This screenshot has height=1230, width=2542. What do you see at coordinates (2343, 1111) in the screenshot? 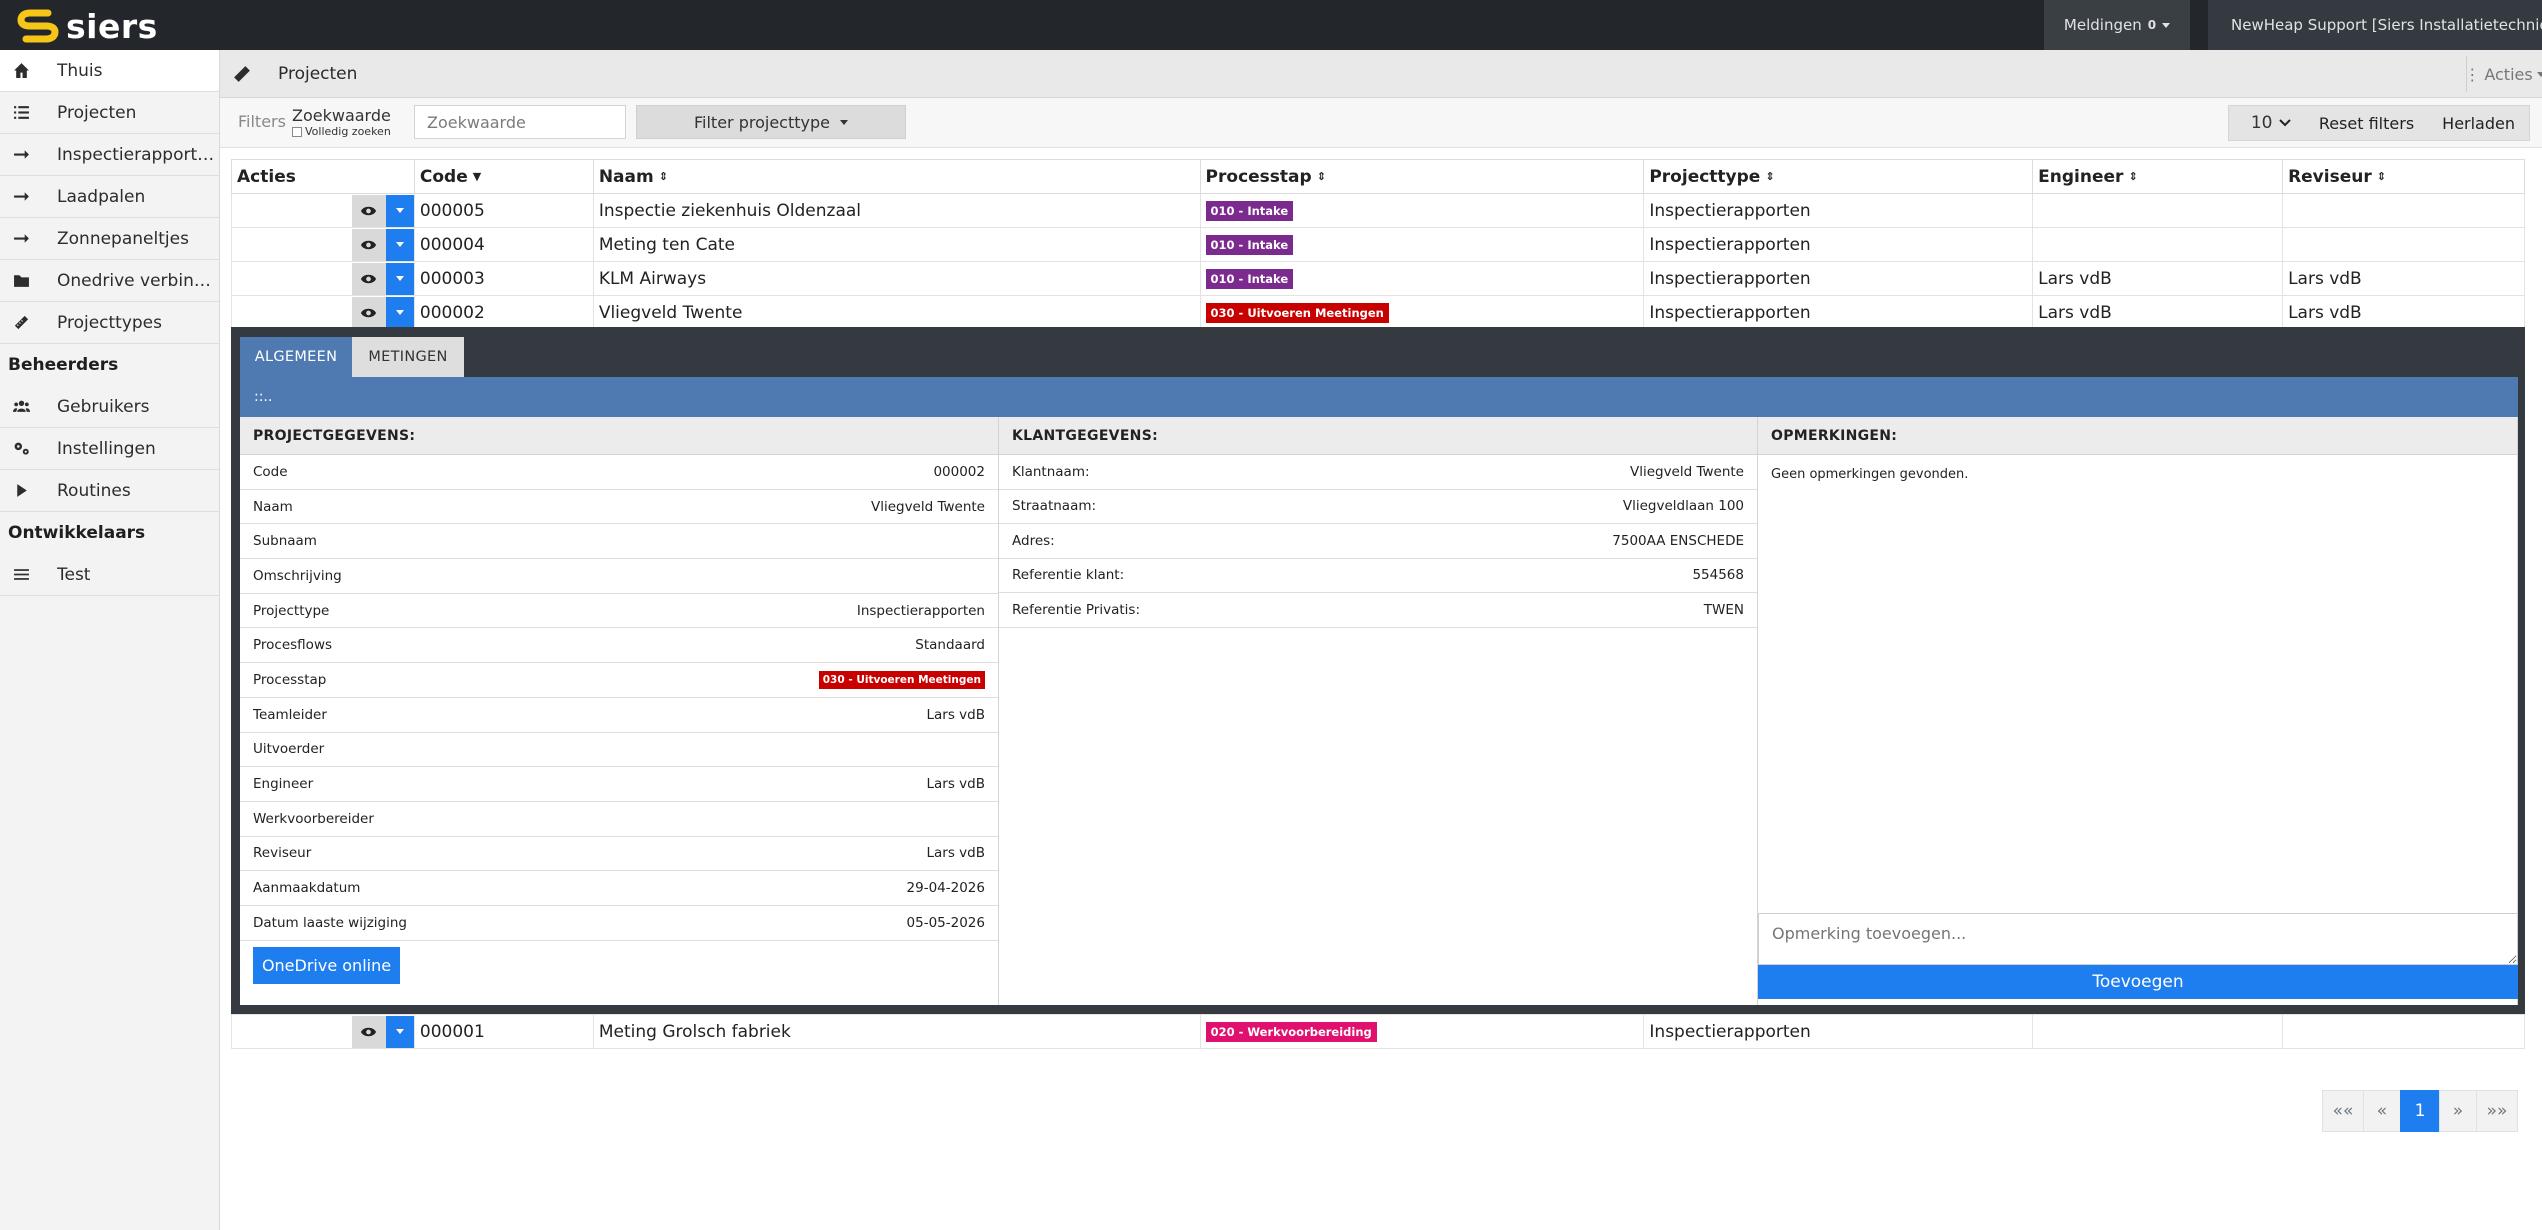
I see `pagination-first: ««` at bounding box center [2343, 1111].